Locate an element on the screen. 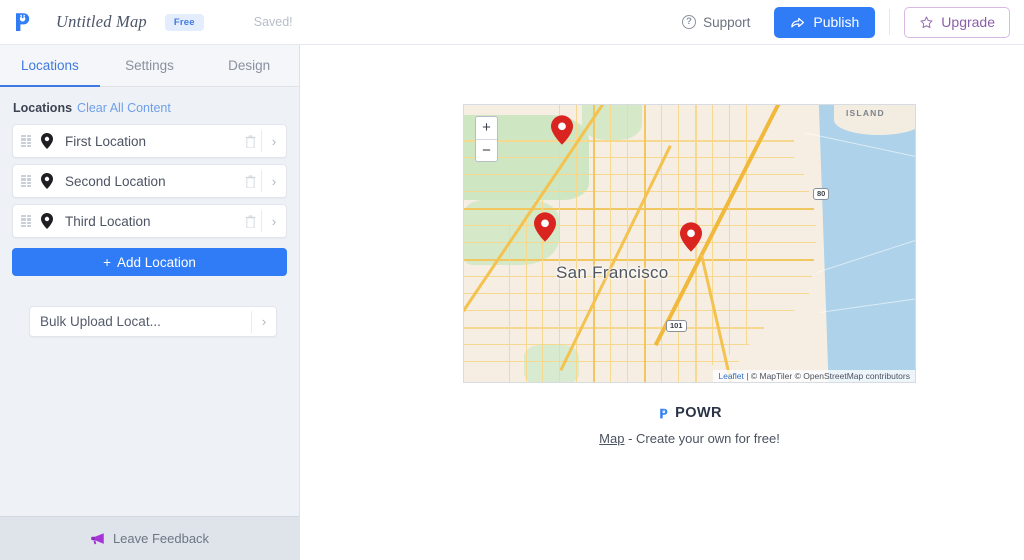 The width and height of the screenshot is (1024, 560). clear-all-content-link: Clear All Content is located at coordinates (124, 108).